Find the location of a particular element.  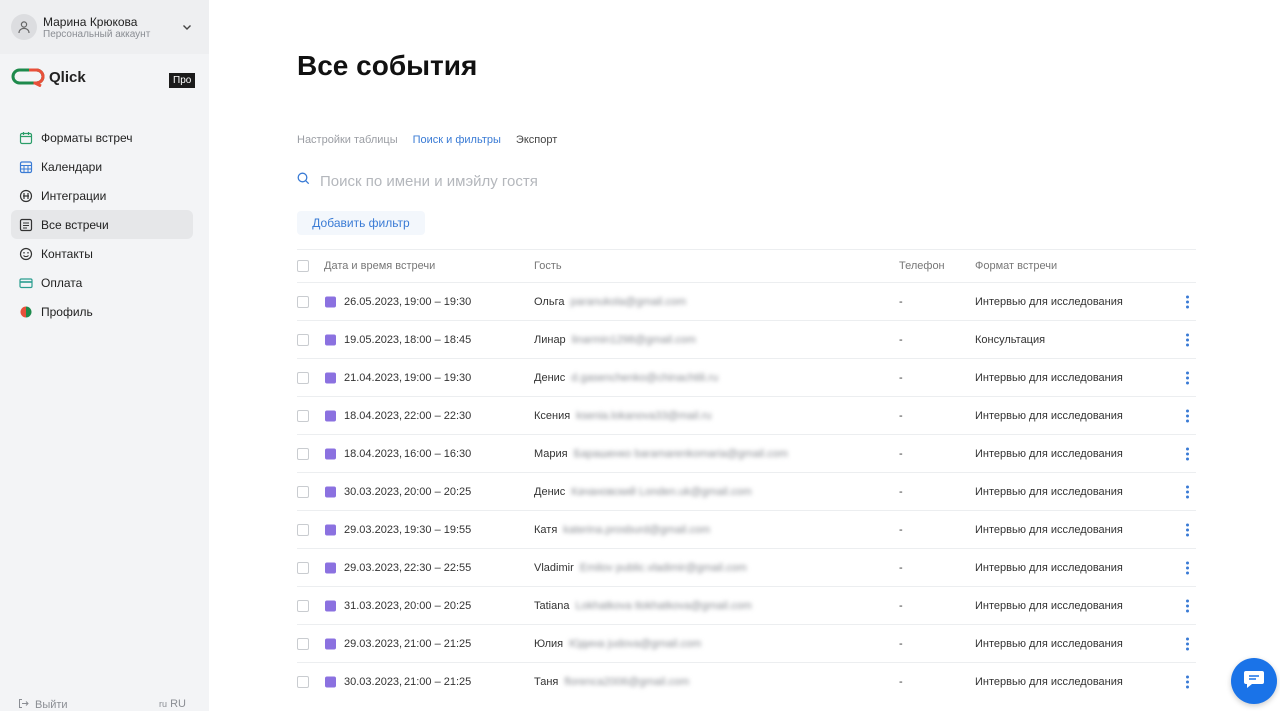

account-switcher: Марина Крюкова Персональный аккаунт is located at coordinates (104, 27).